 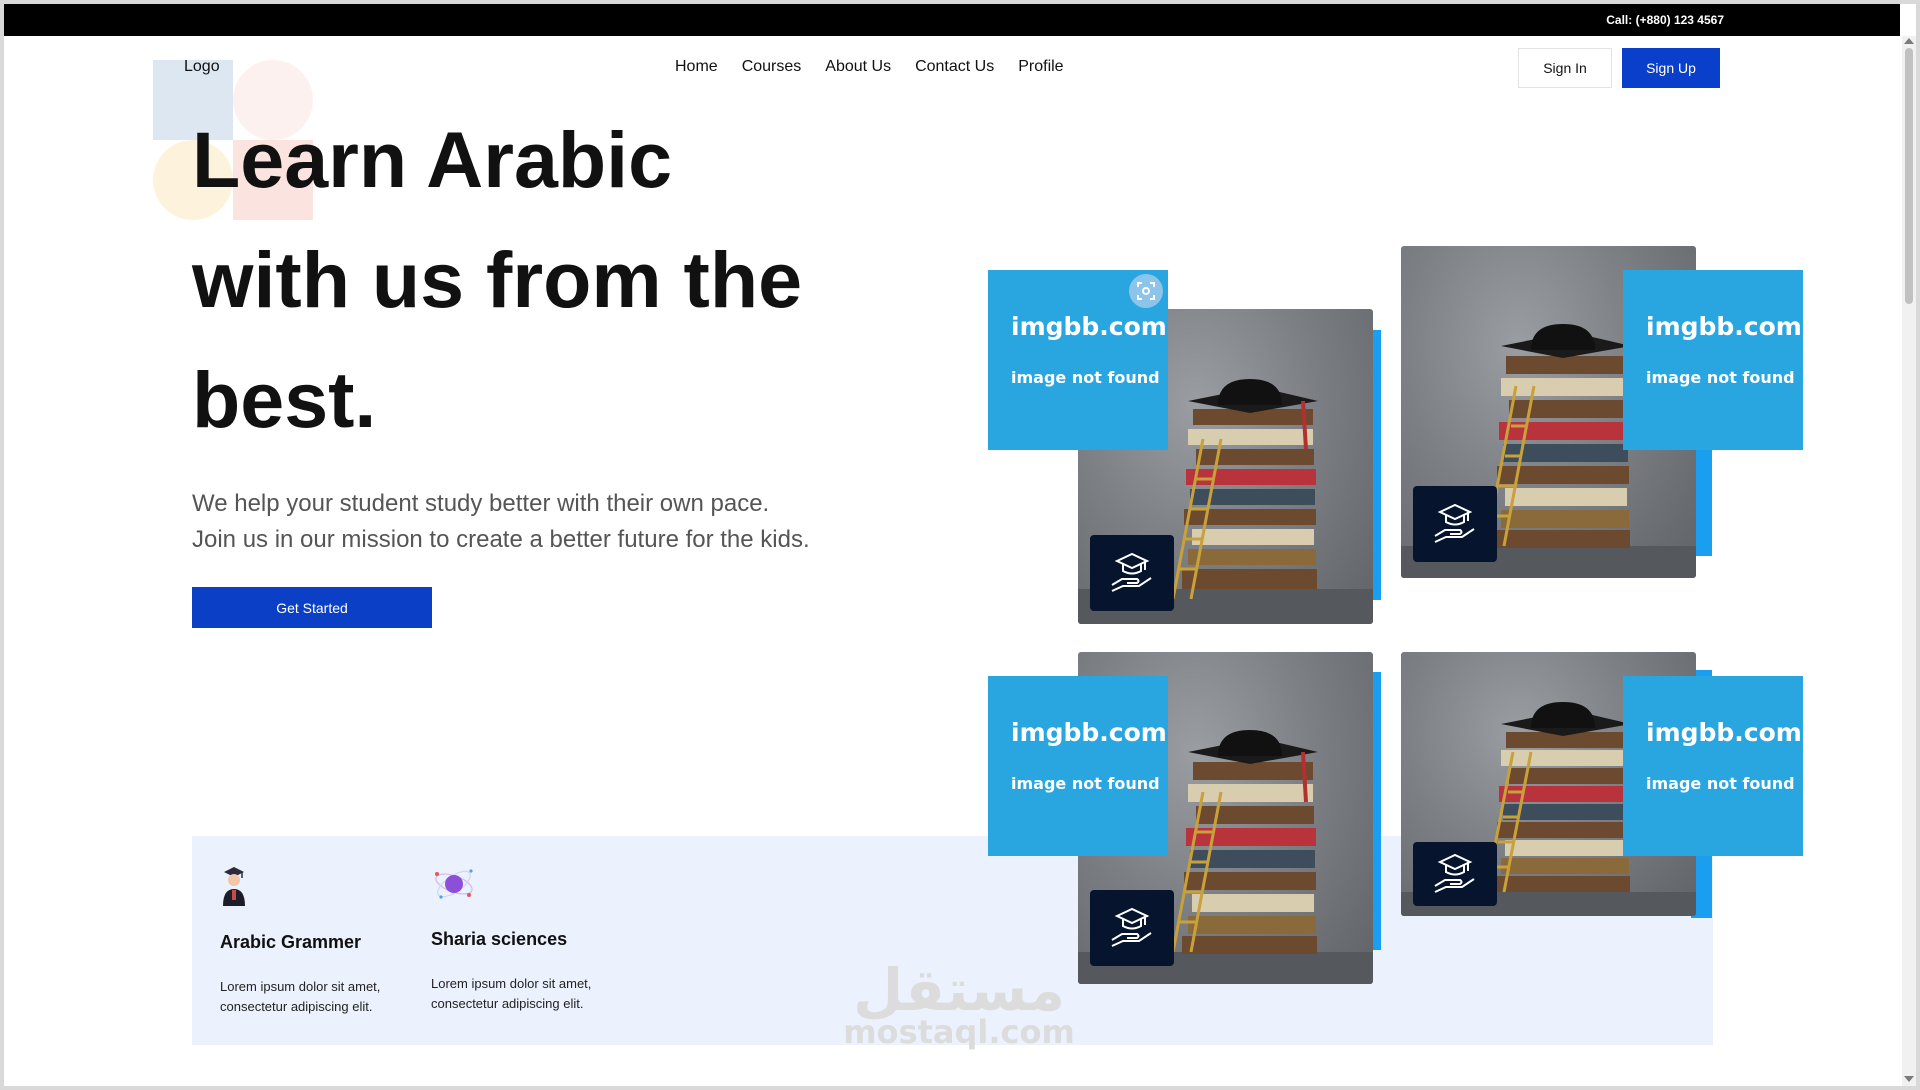 What do you see at coordinates (291, 942) in the screenshot?
I see `feature-title: Arabic Grammer` at bounding box center [291, 942].